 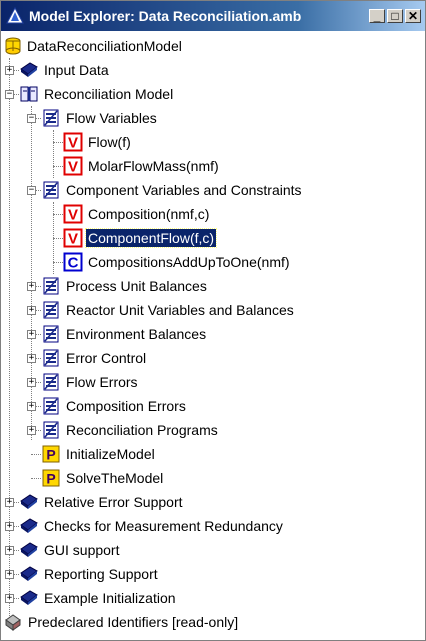 What do you see at coordinates (153, 166) in the screenshot?
I see `tree-node-label: MolarFlowMass(nmf)` at bounding box center [153, 166].